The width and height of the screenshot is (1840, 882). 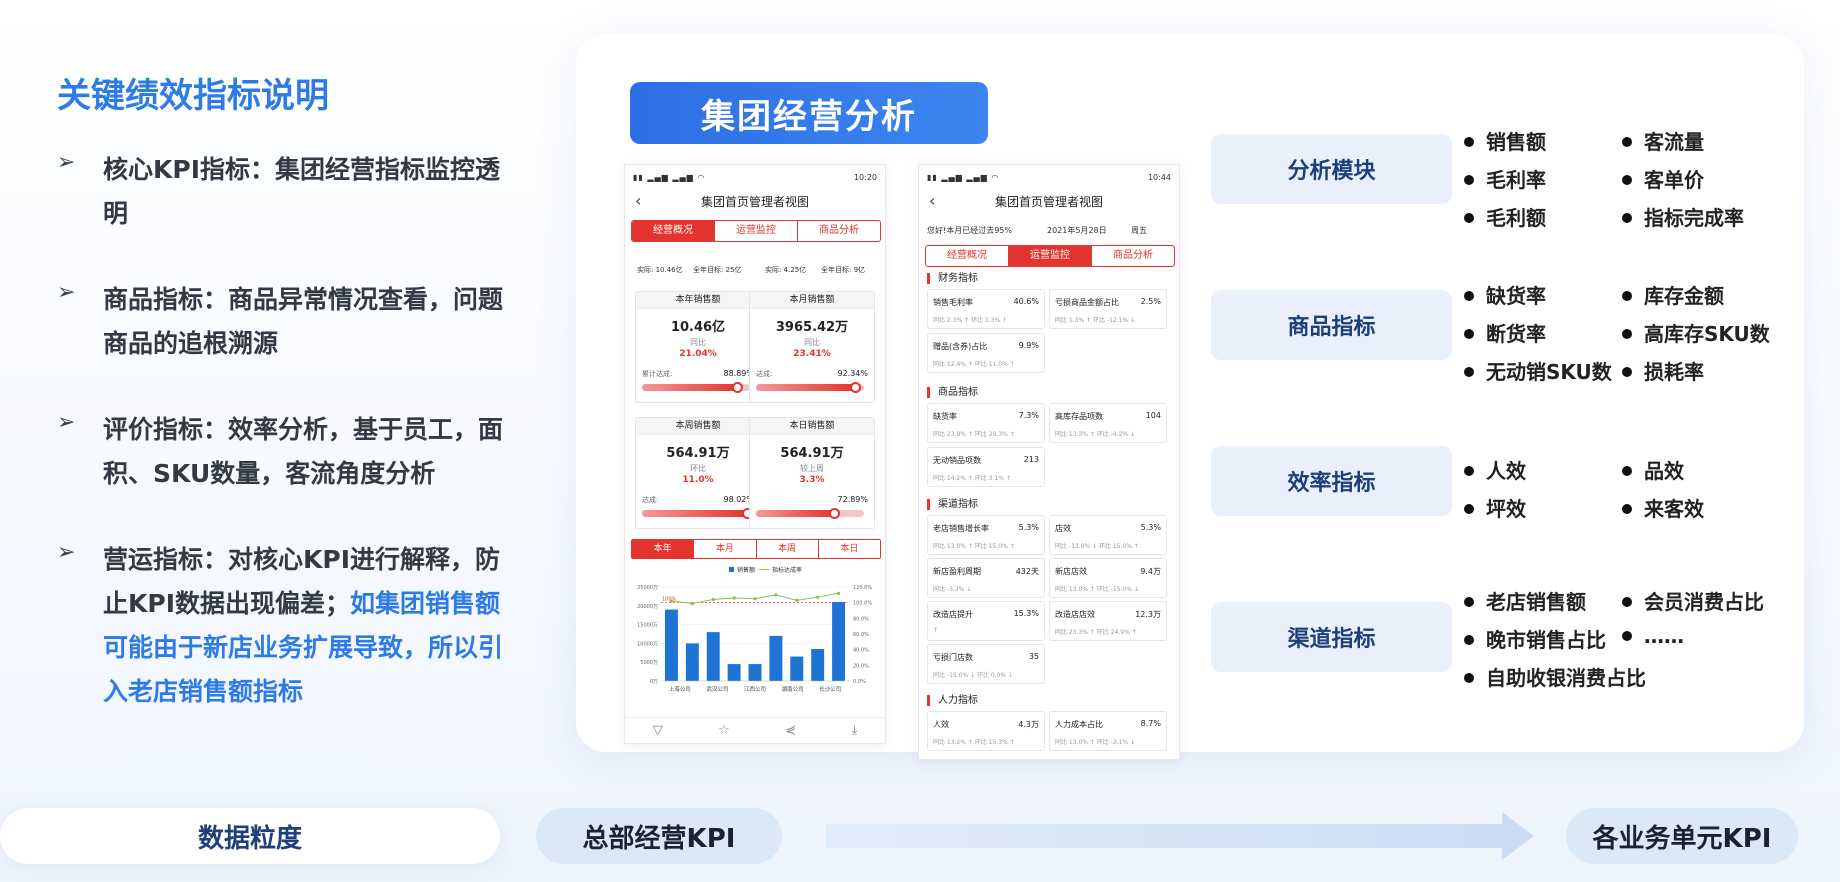 What do you see at coordinates (755, 203) in the screenshot?
I see `nav-bar: ‹ 集团首页管理者视图` at bounding box center [755, 203].